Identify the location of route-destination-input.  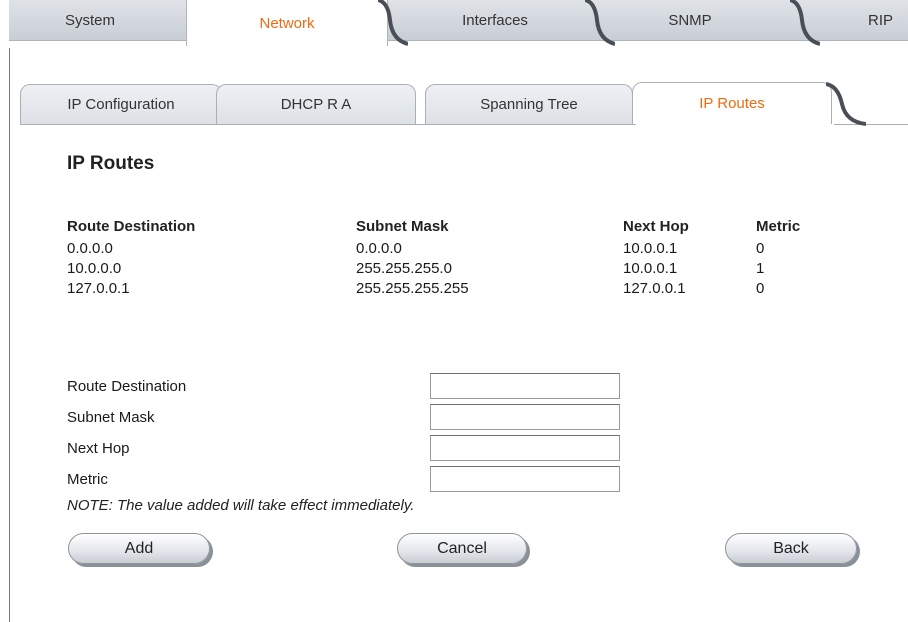
(525, 386).